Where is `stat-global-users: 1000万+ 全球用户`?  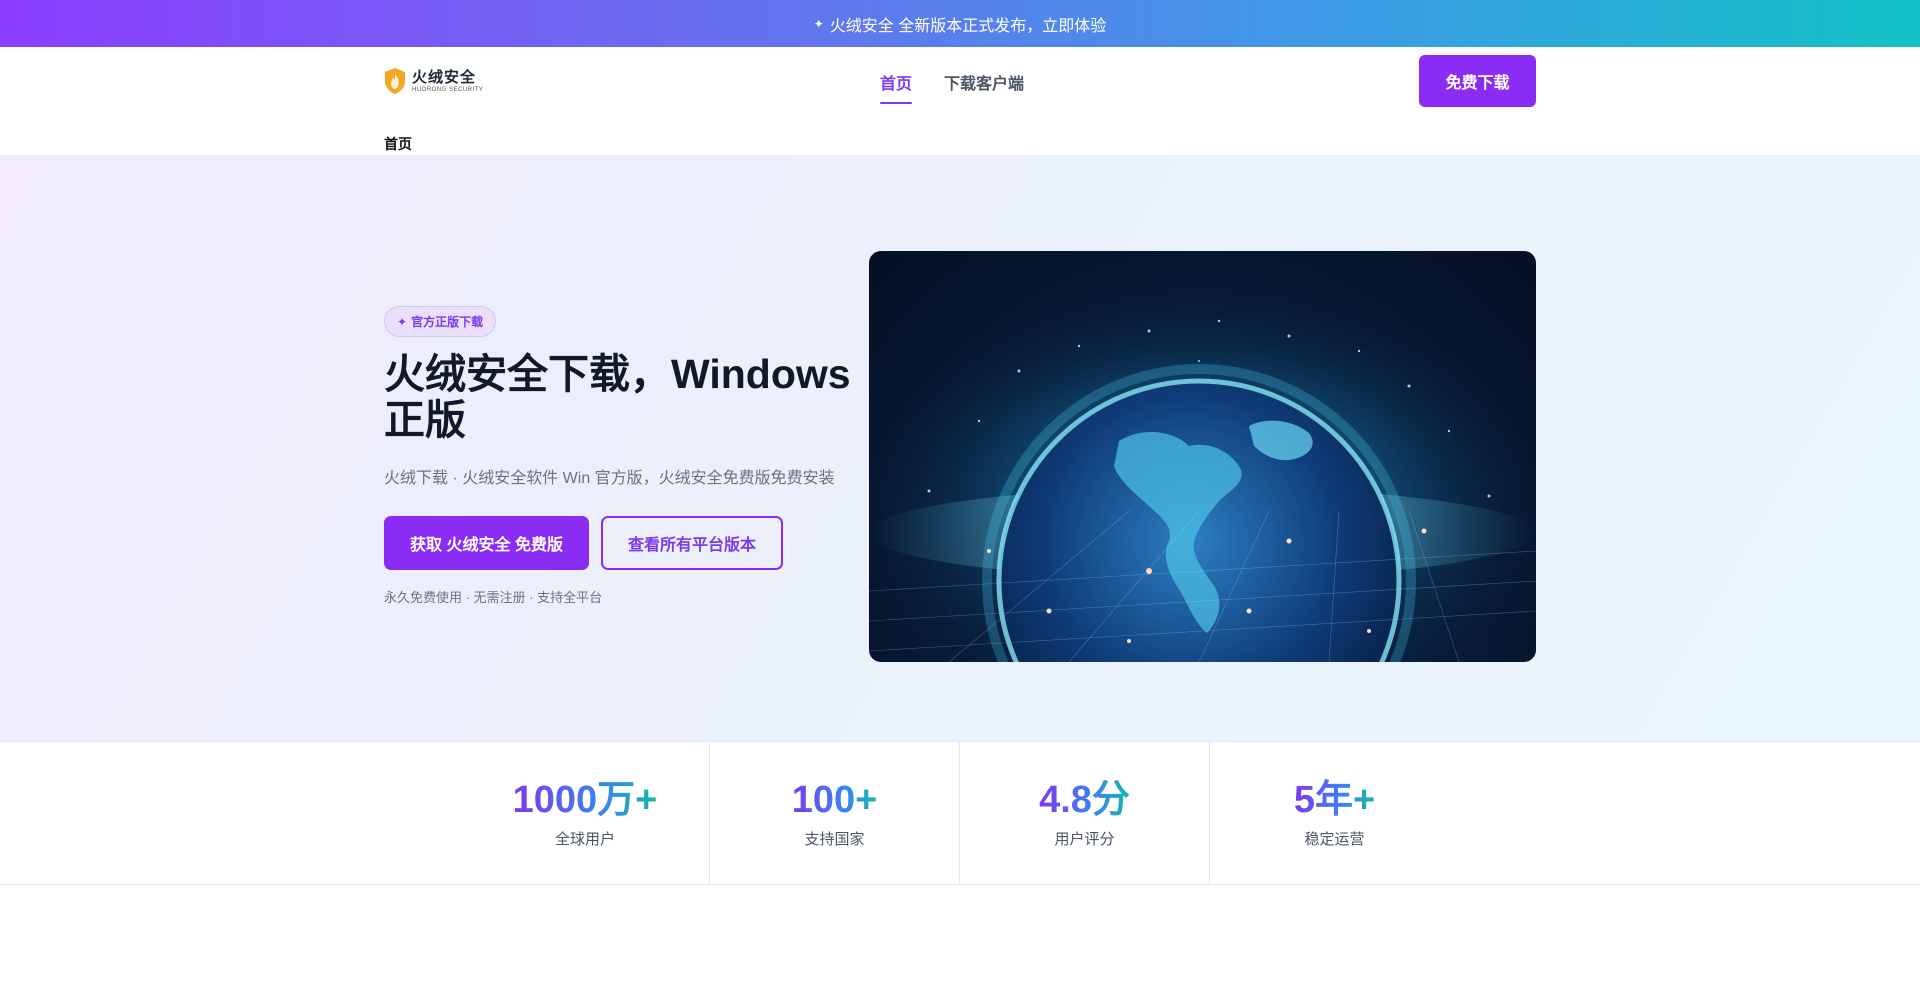 stat-global-users: 1000万+ 全球用户 is located at coordinates (585, 813).